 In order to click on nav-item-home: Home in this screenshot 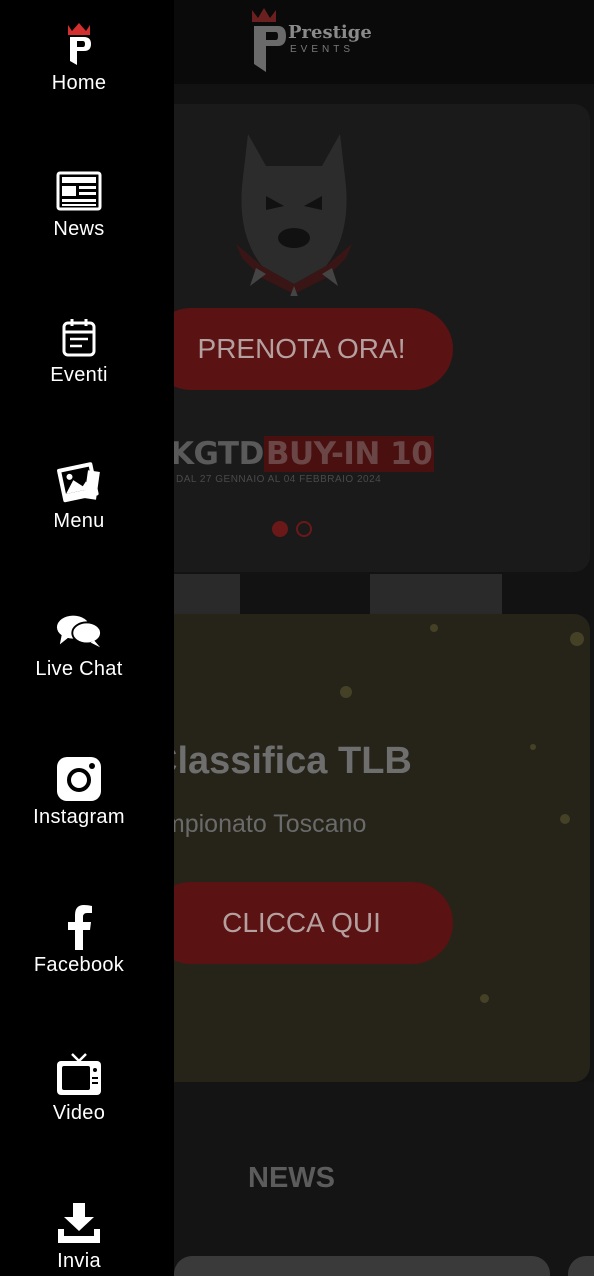, I will do `click(79, 58)`.